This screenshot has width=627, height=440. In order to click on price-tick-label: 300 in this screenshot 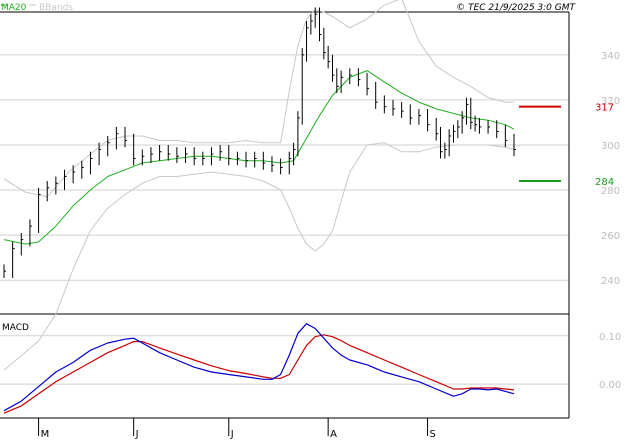, I will do `click(610, 146)`.